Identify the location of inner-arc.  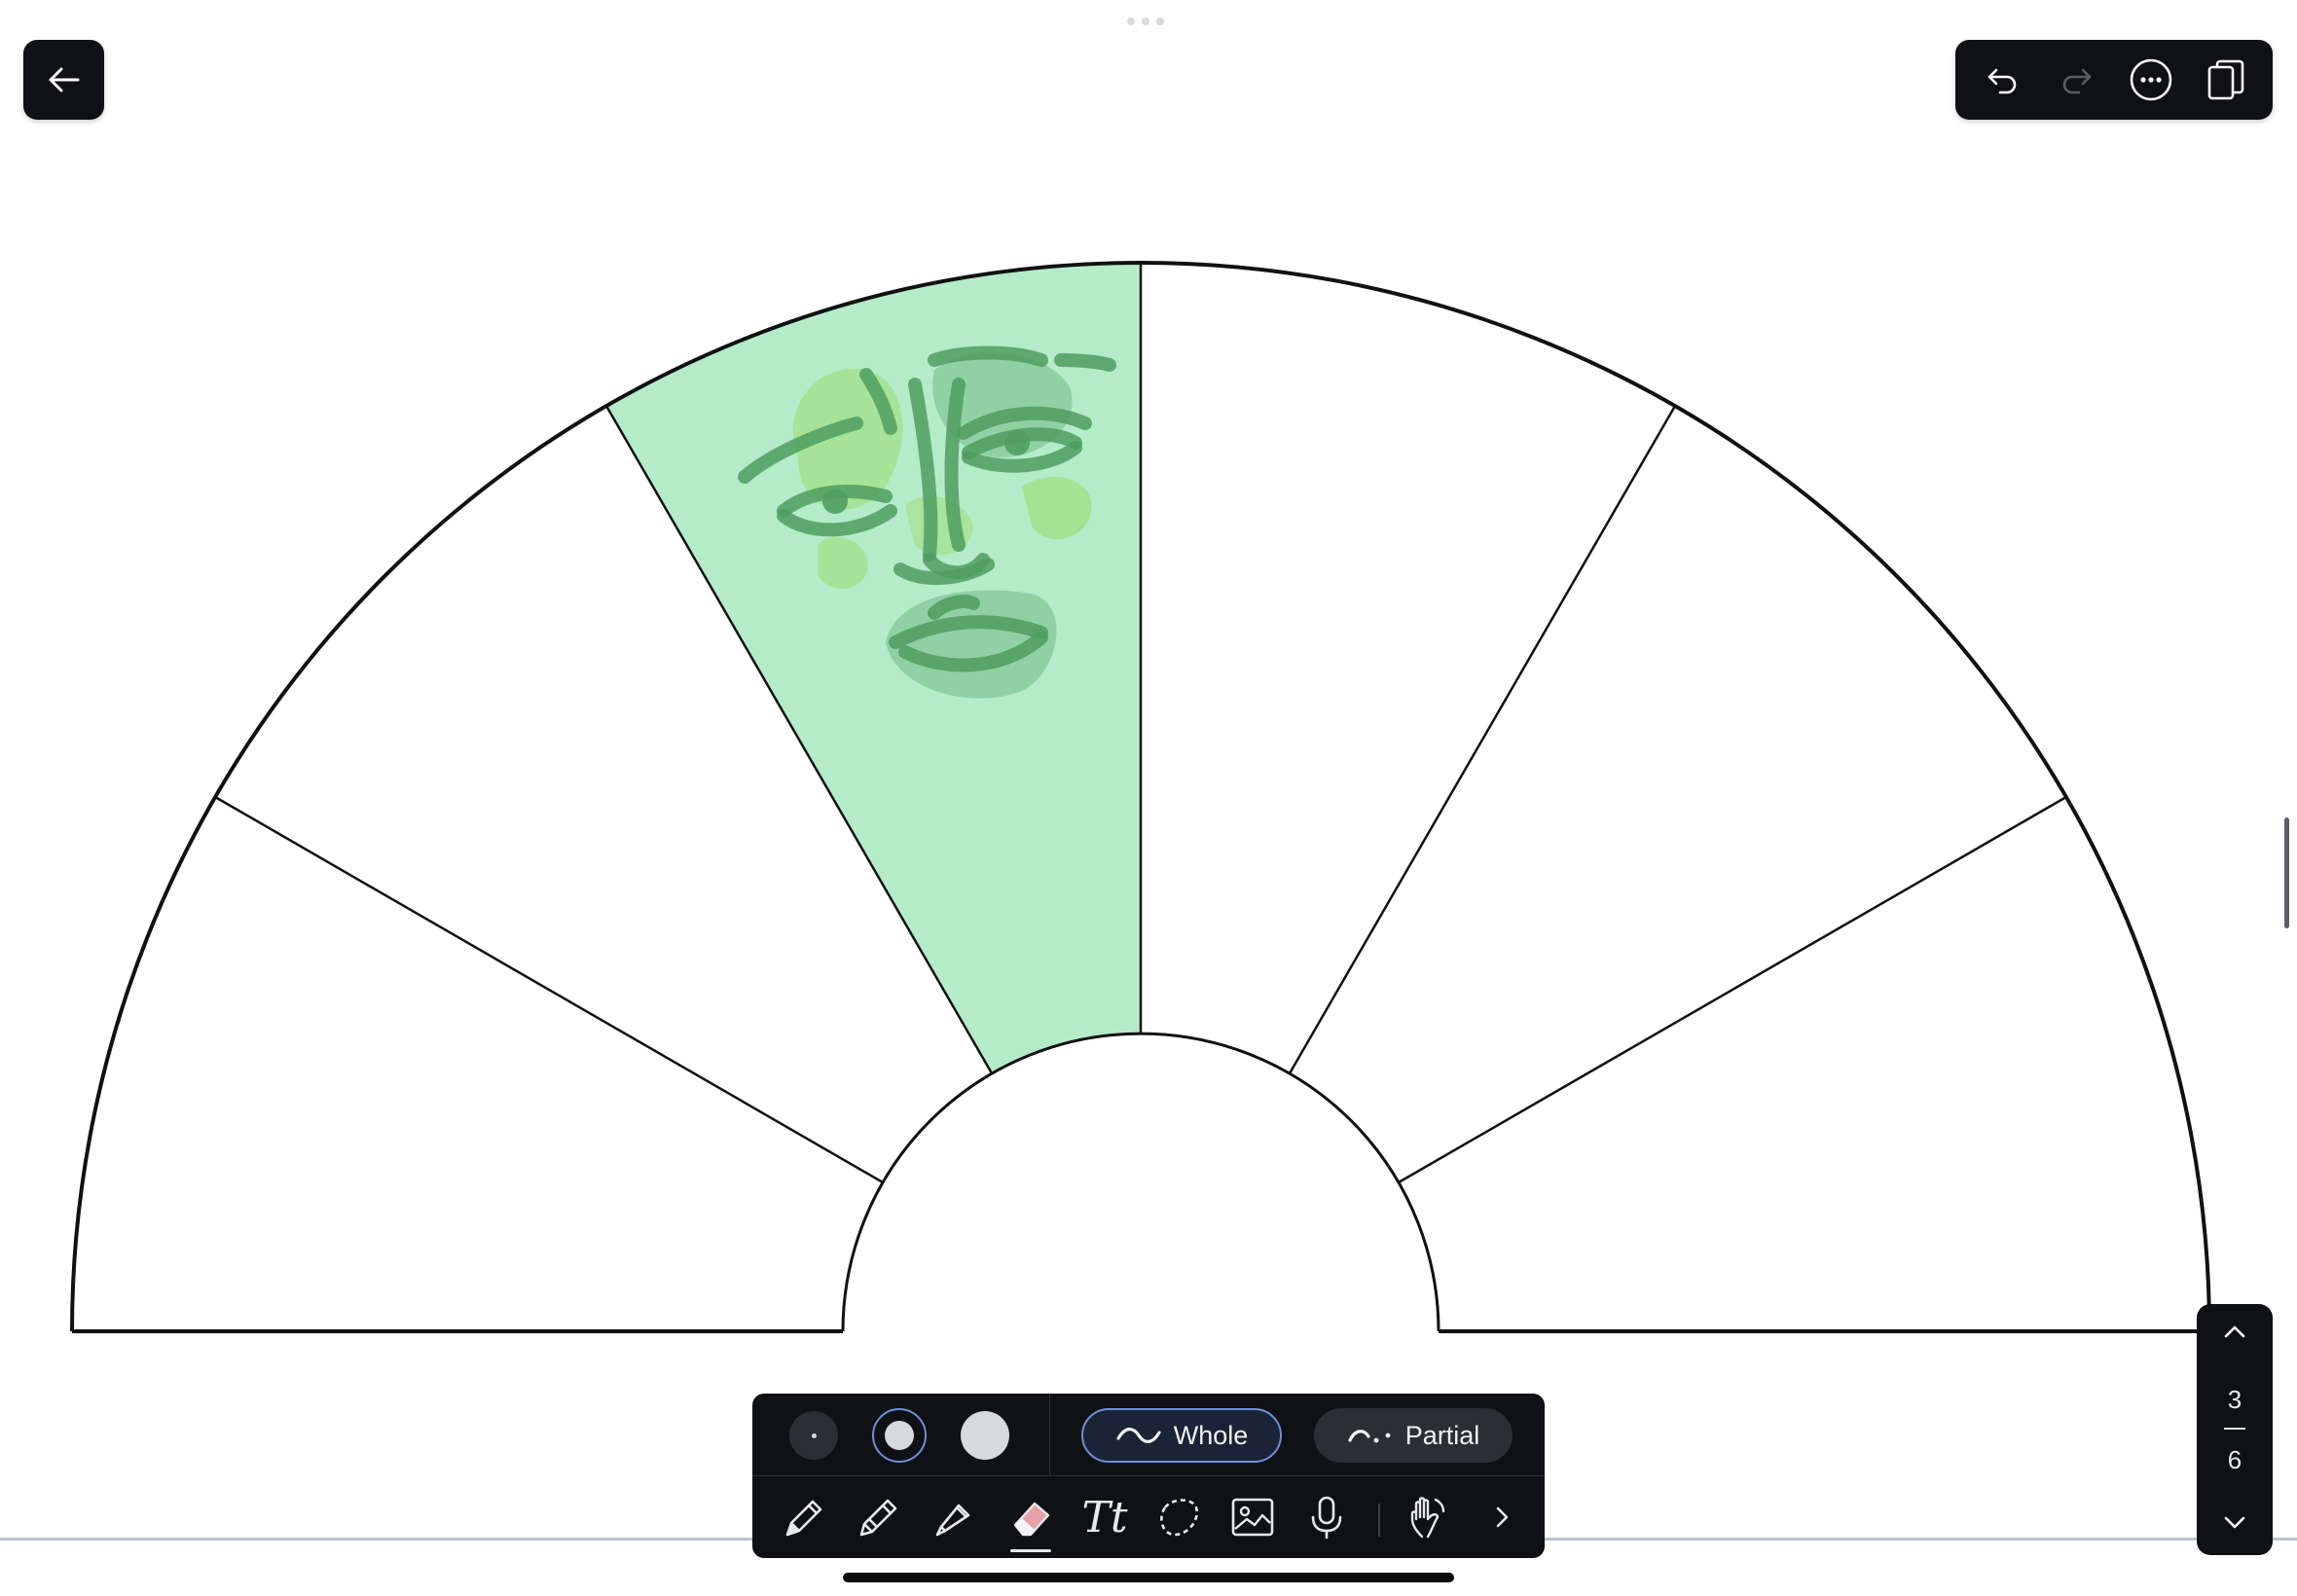
(1140, 1182).